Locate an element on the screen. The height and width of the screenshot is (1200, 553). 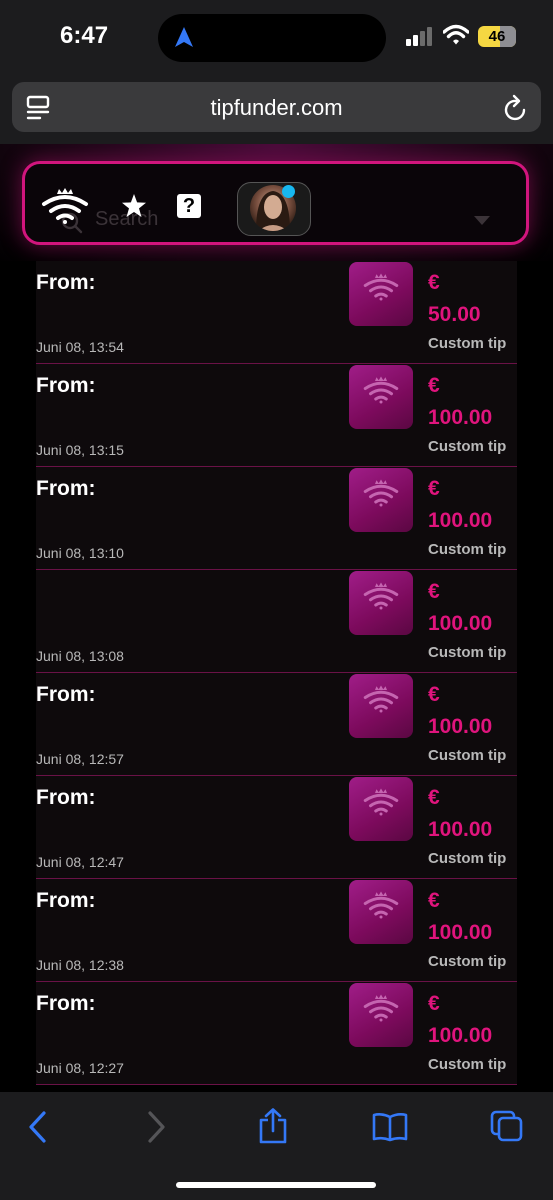
page-left-margin is located at coordinates (18, 676).